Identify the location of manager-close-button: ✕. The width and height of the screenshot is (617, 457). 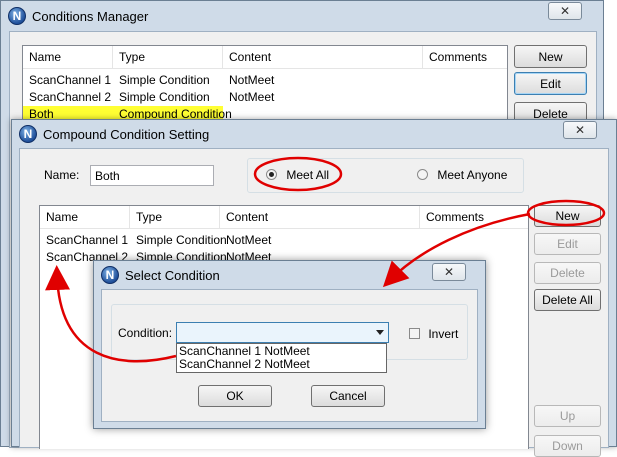
(565, 11).